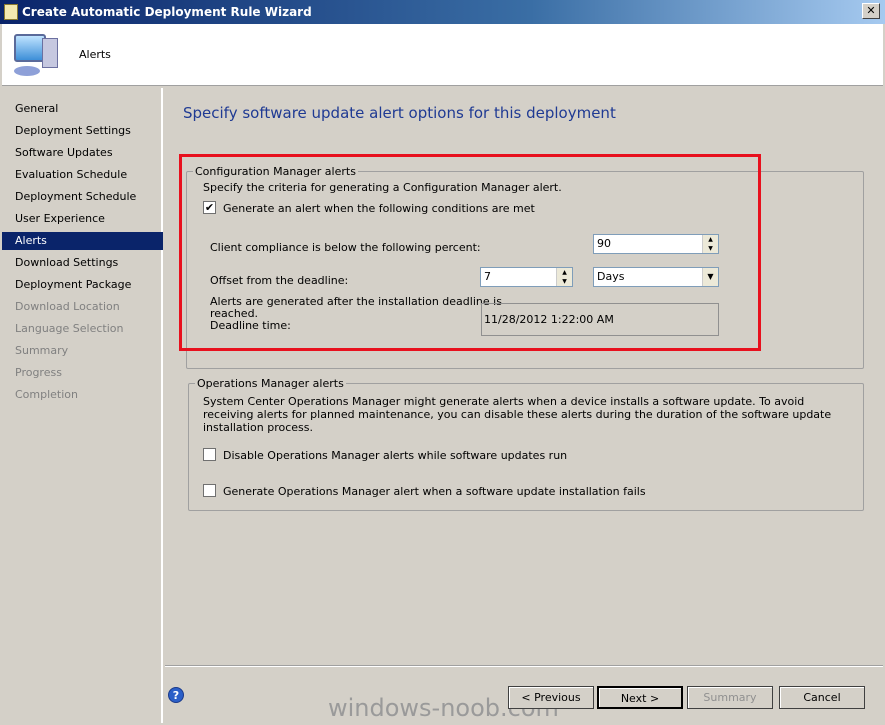  What do you see at coordinates (730, 697) in the screenshot?
I see `summary-button: Summary` at bounding box center [730, 697].